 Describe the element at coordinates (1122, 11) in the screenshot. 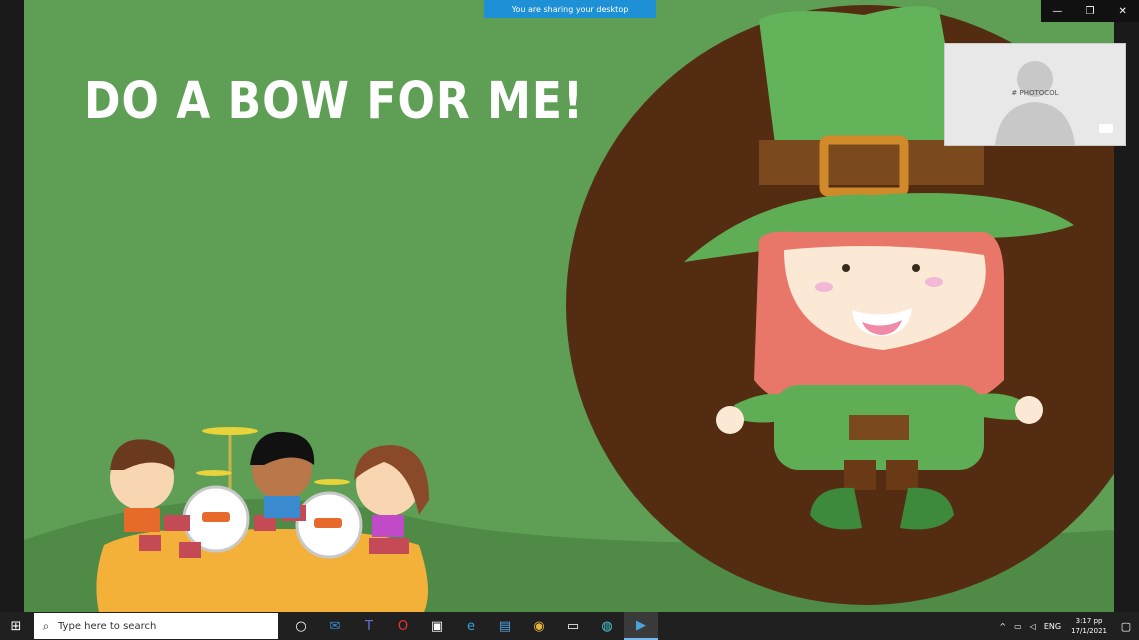

I see `close-button: ✕` at that location.